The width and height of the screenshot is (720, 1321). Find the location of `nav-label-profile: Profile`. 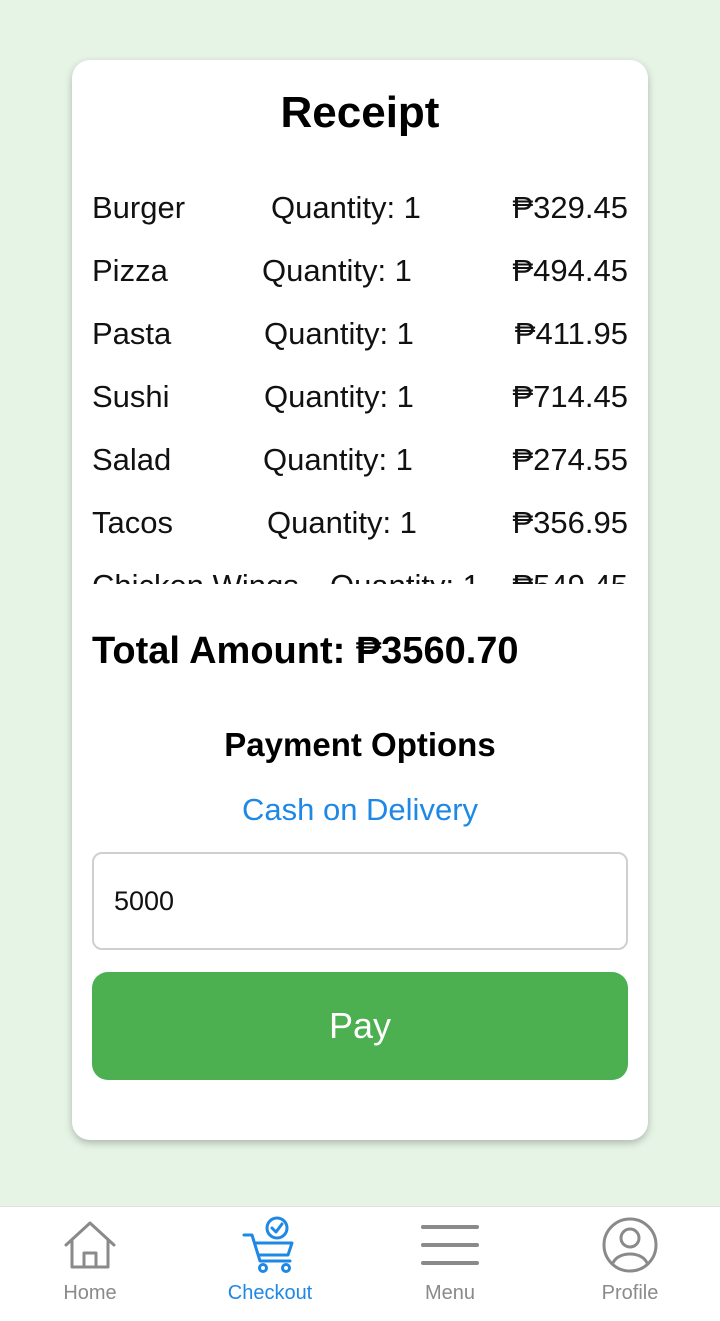

nav-label-profile: Profile is located at coordinates (630, 1293).